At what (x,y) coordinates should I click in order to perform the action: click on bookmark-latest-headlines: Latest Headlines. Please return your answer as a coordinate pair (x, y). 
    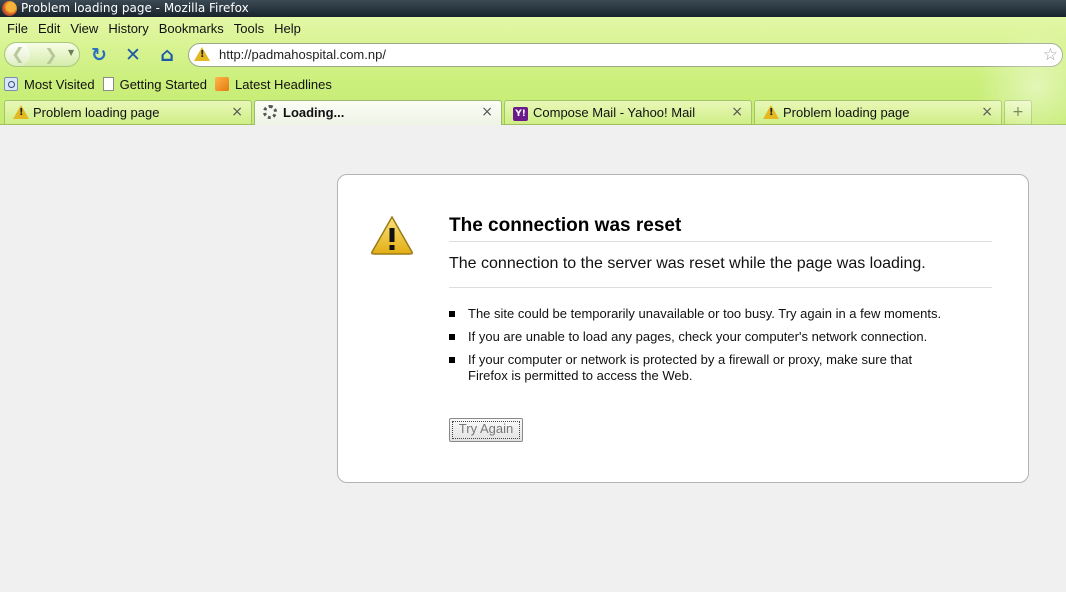
    Looking at the image, I should click on (273, 84).